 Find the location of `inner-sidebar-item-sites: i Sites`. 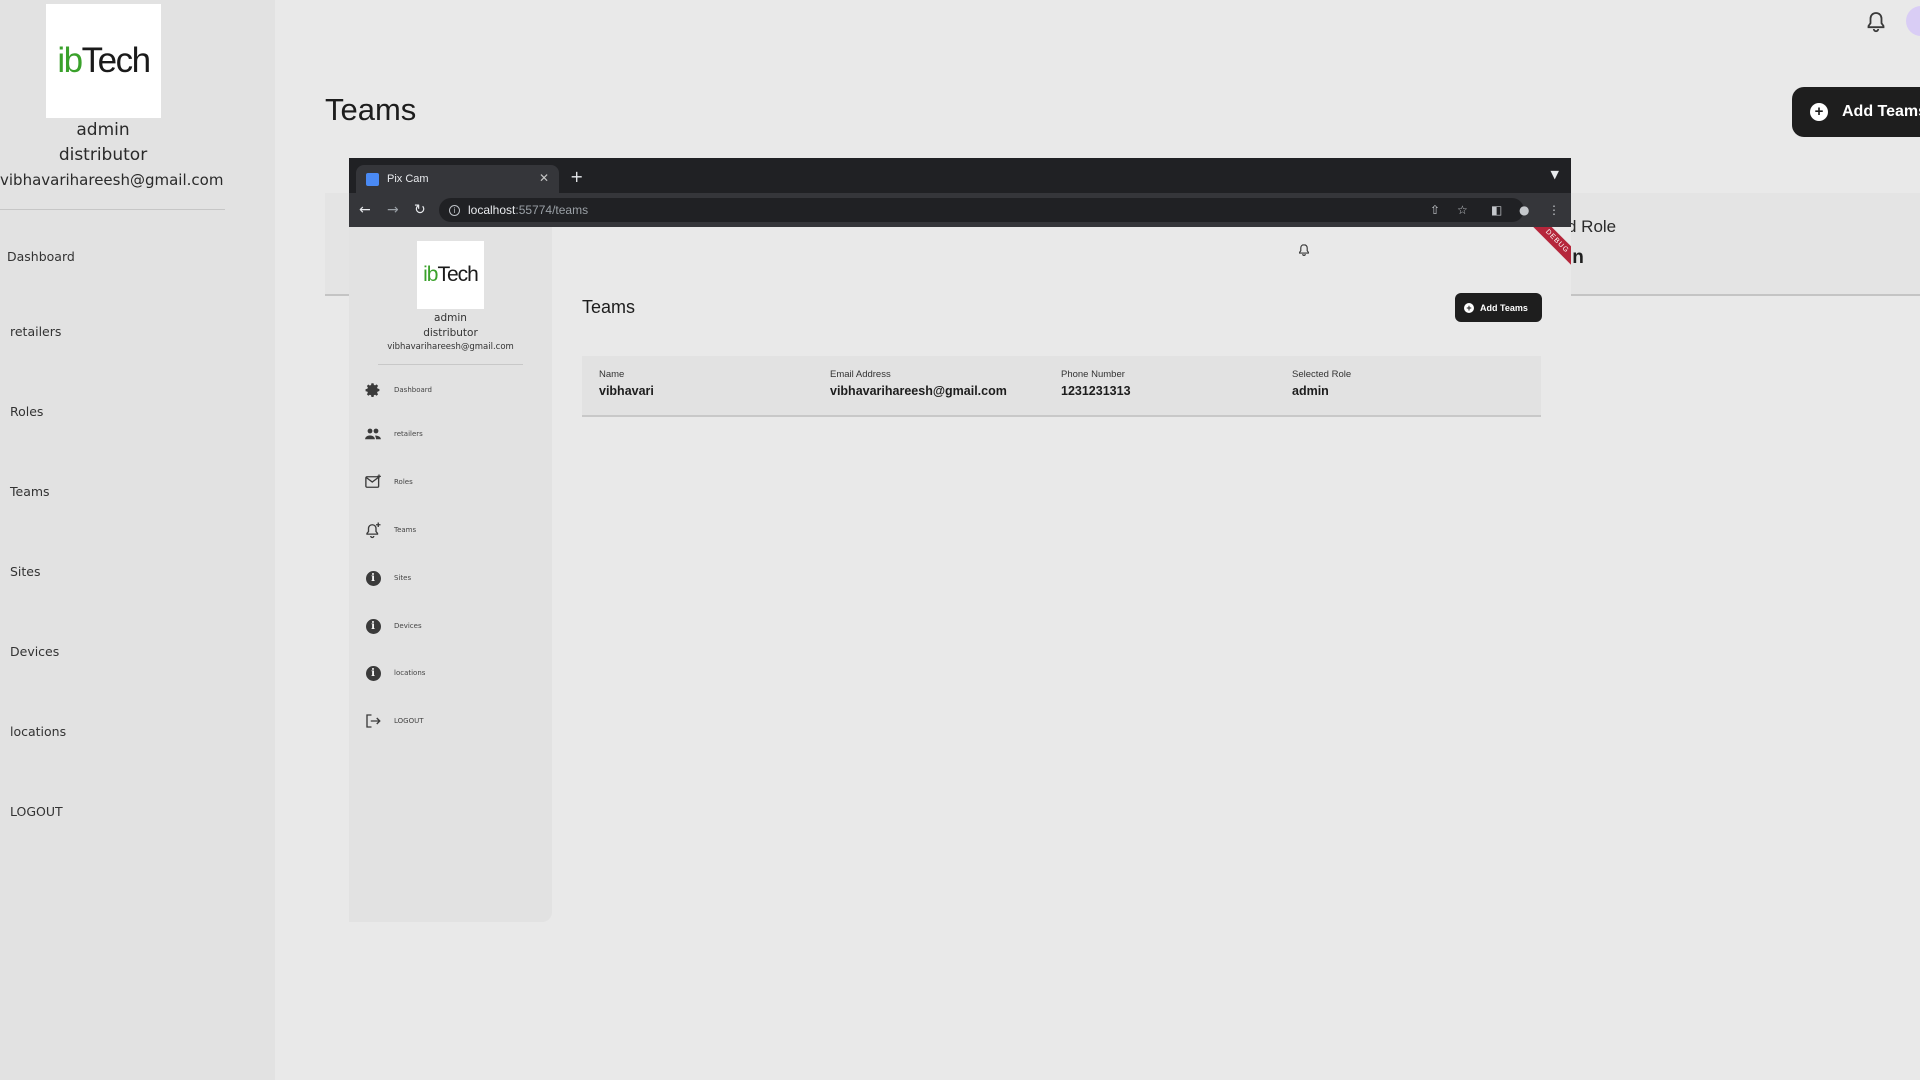

inner-sidebar-item-sites: i Sites is located at coordinates (387, 578).